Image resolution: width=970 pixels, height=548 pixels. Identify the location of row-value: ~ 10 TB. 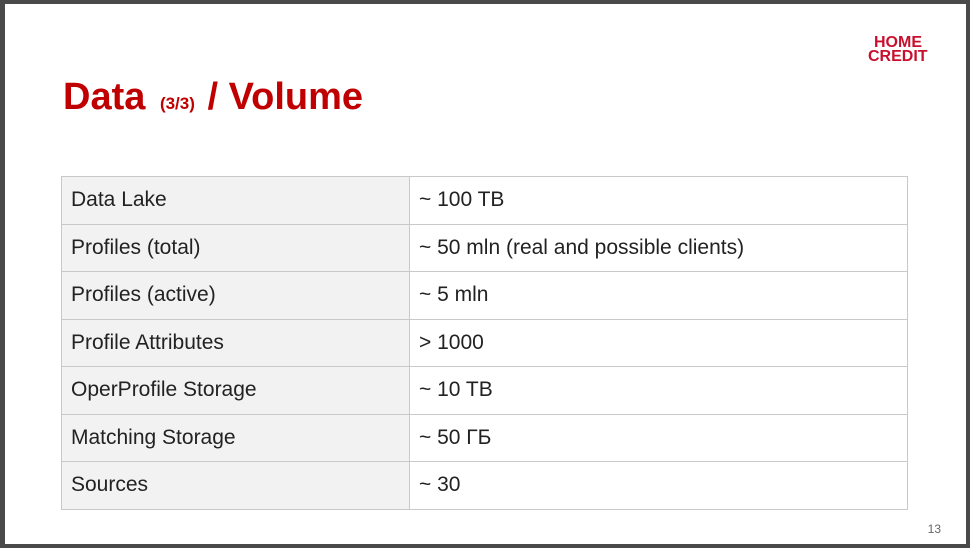
(658, 390).